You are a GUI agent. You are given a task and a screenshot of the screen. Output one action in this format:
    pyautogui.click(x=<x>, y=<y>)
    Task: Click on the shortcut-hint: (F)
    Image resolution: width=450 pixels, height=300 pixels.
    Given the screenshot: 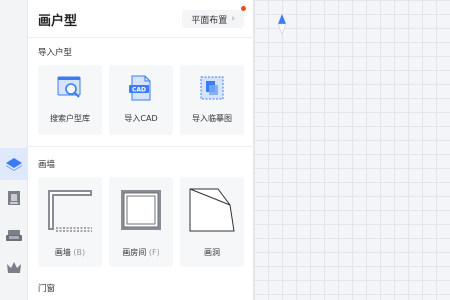 What is the action you would take?
    pyautogui.click(x=154, y=252)
    